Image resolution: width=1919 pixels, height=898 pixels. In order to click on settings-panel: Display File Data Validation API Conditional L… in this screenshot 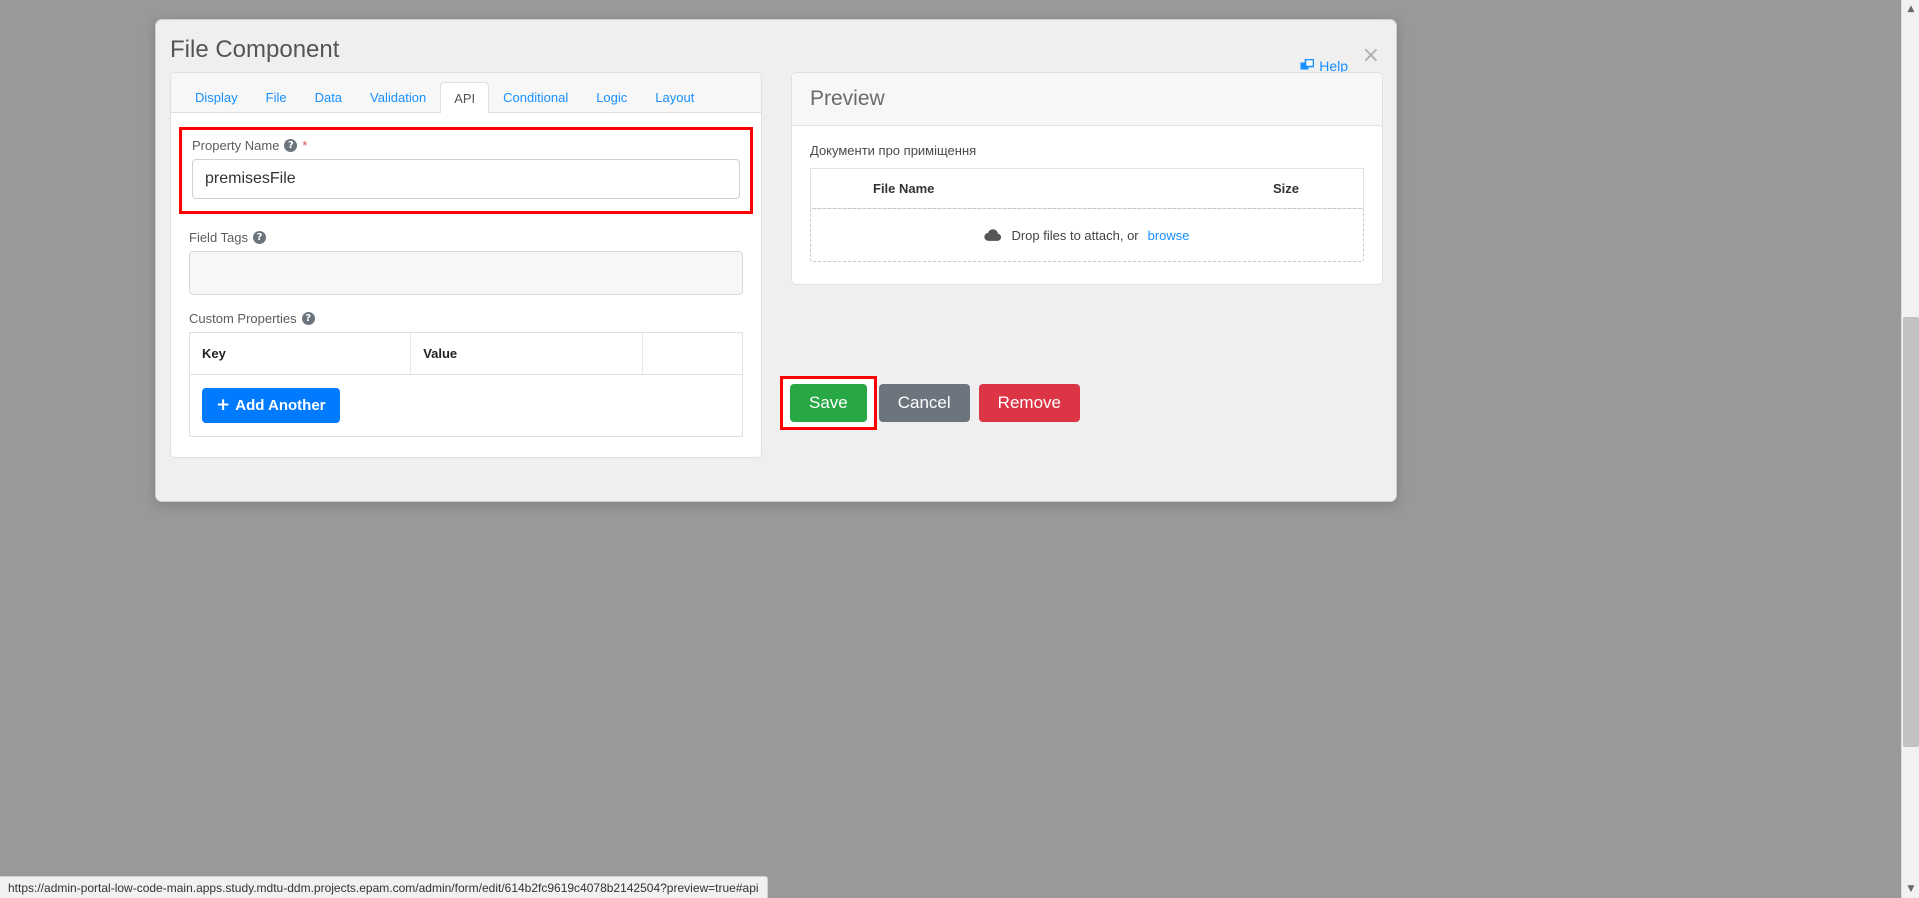, I will do `click(466, 265)`.